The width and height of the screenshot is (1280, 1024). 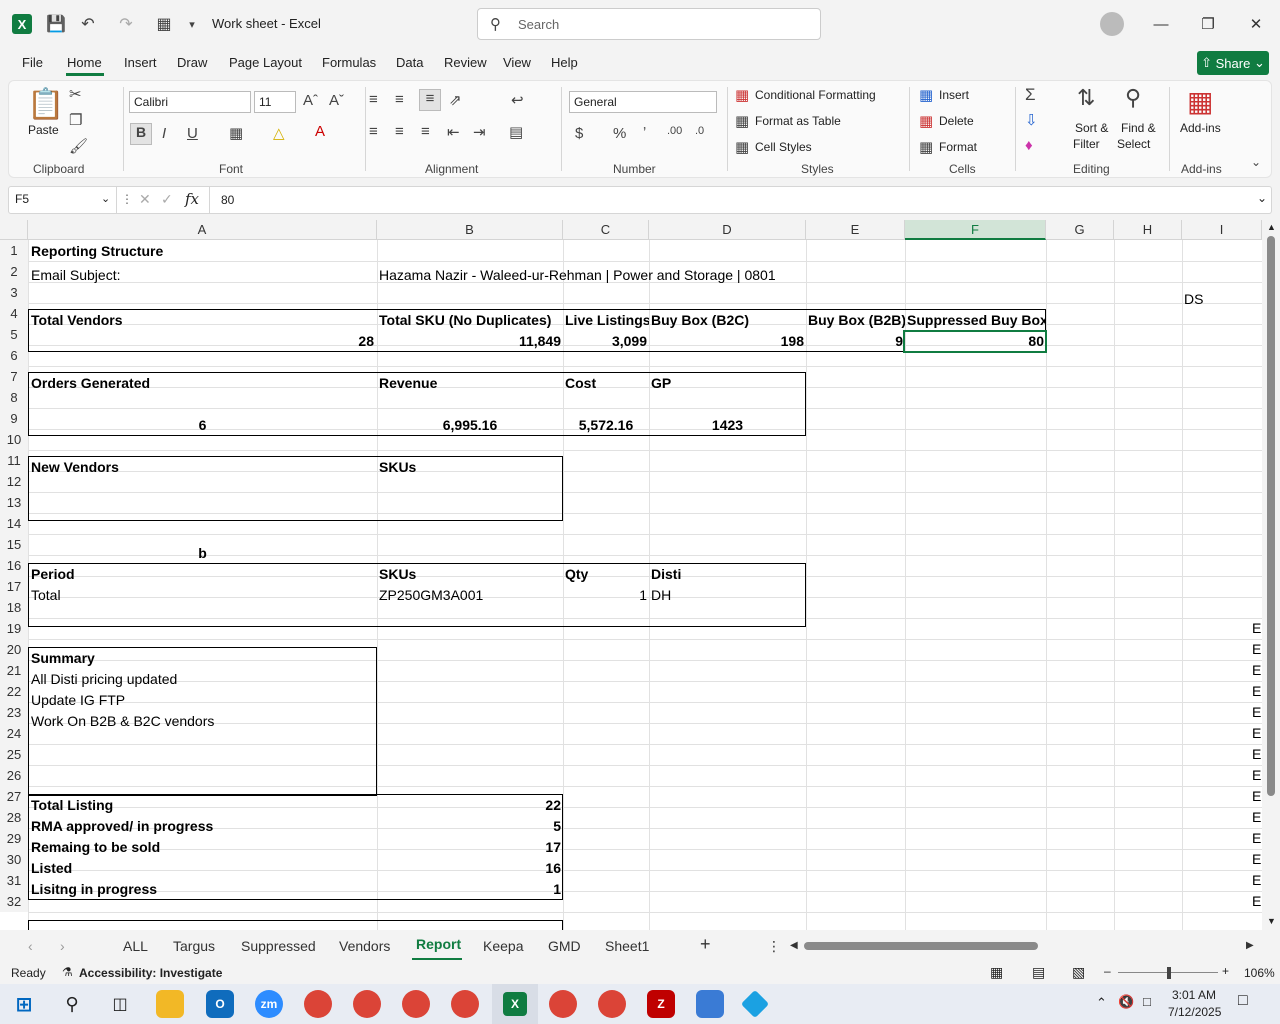 What do you see at coordinates (503, 946) in the screenshot?
I see `sheet-tab-keepa: Keepa` at bounding box center [503, 946].